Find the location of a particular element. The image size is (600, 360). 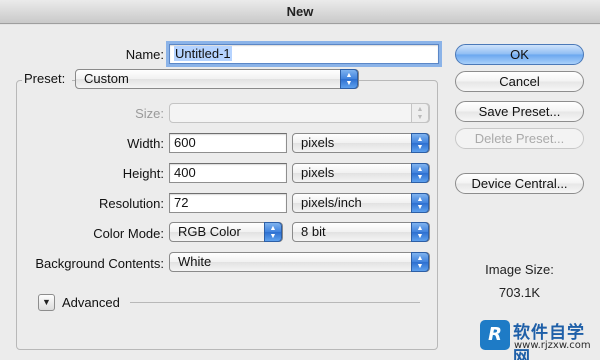

color-mode-value: RGB Color is located at coordinates (209, 231).